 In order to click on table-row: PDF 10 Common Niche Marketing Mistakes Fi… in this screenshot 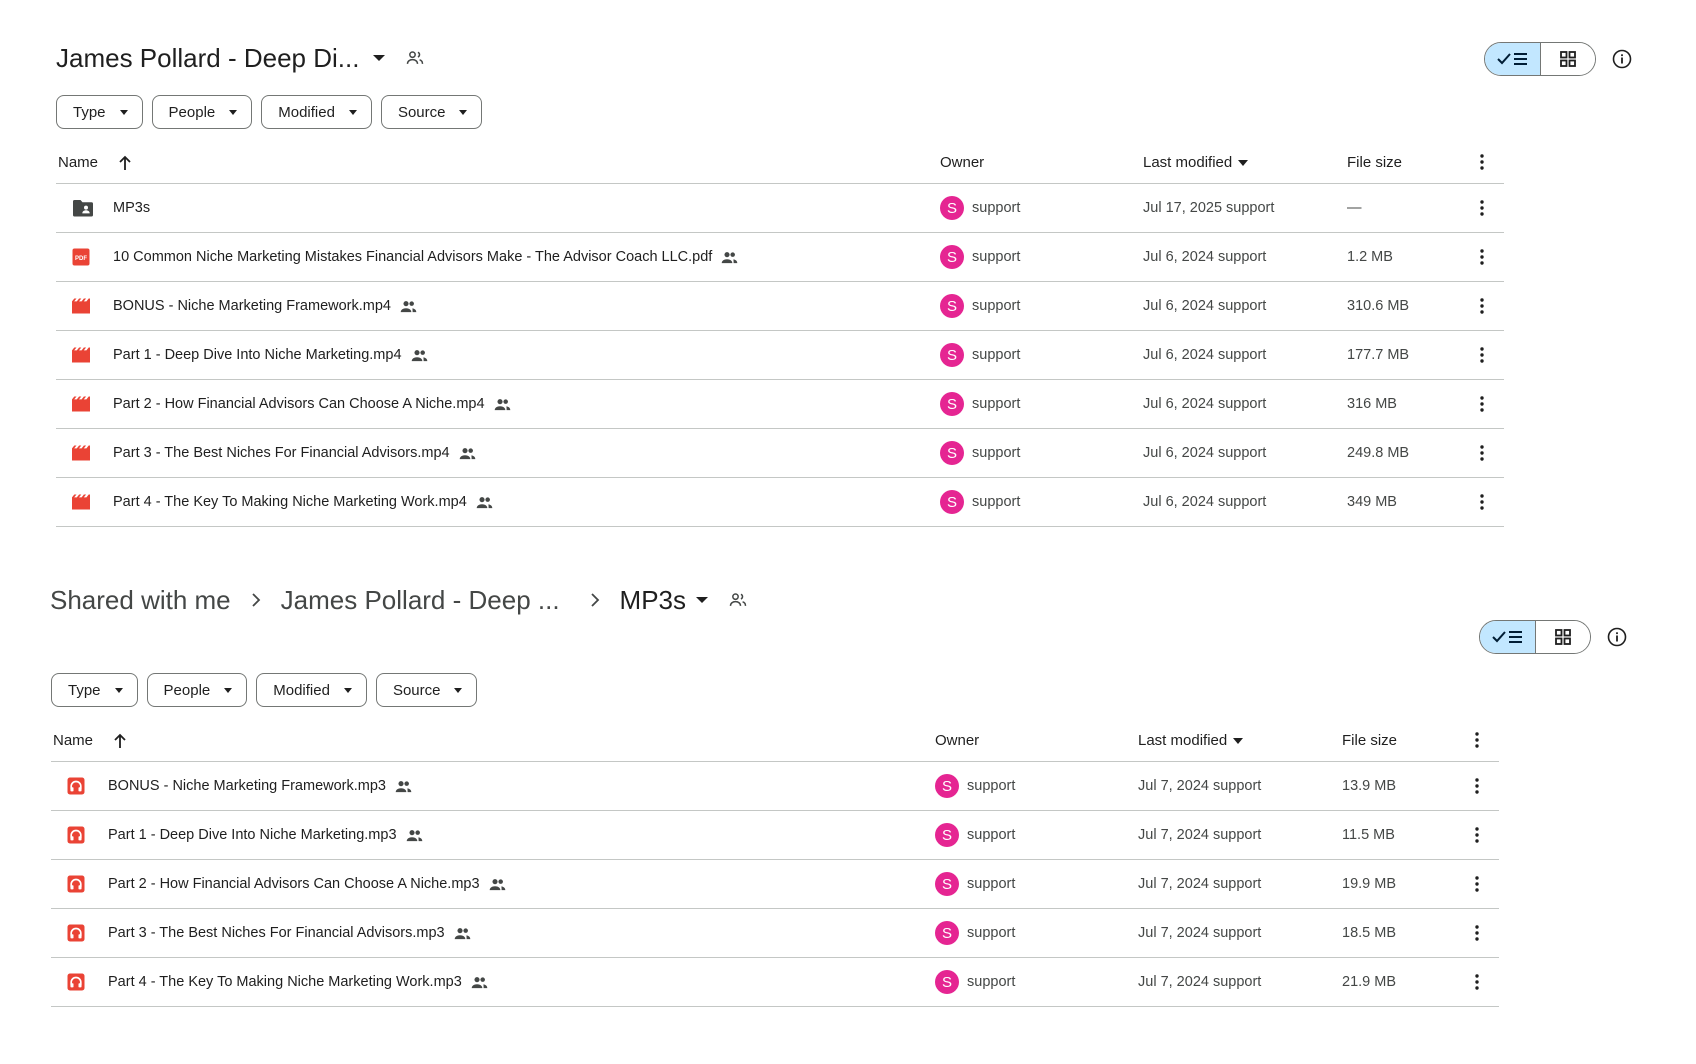, I will do `click(780, 257)`.